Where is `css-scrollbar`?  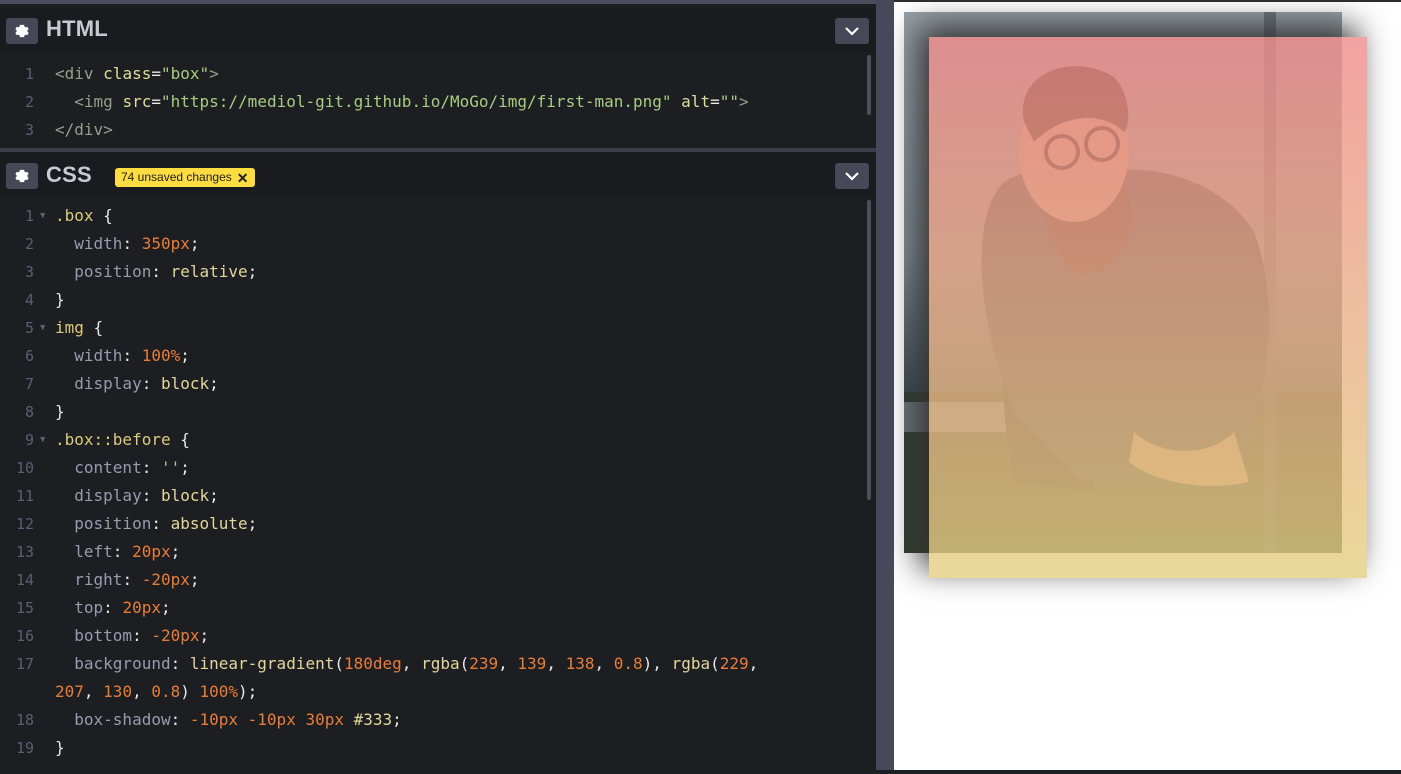 css-scrollbar is located at coordinates (869, 350).